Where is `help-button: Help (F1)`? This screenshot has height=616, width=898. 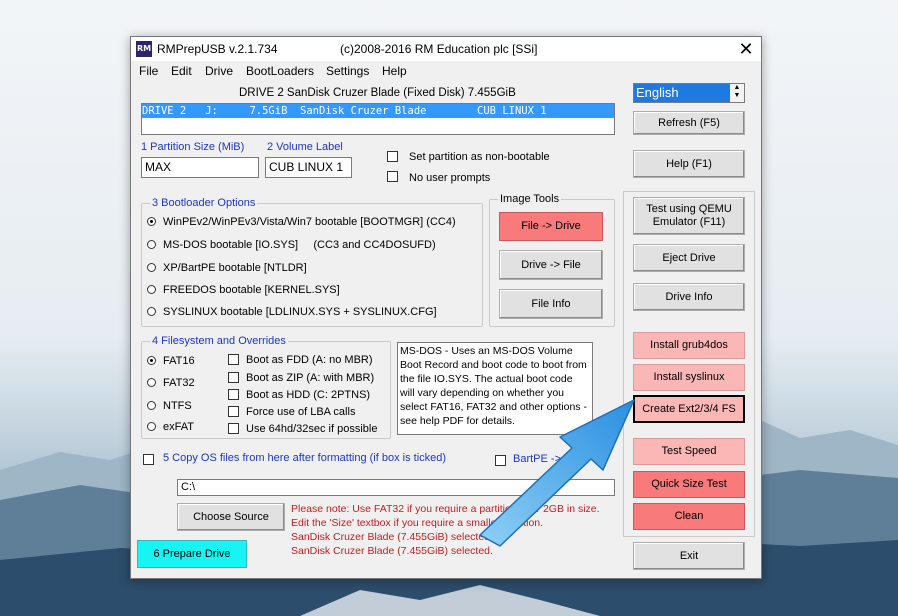 help-button: Help (F1) is located at coordinates (689, 164).